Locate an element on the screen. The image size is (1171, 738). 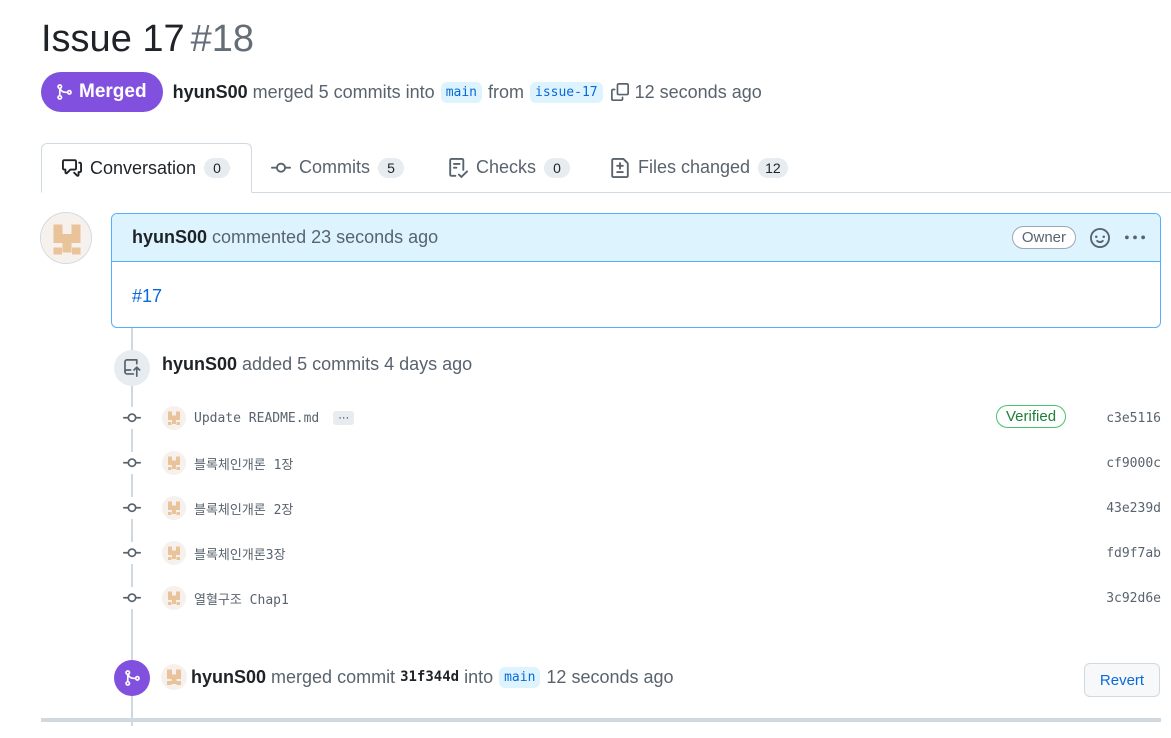
owner-badge: Owner is located at coordinates (1043, 237).